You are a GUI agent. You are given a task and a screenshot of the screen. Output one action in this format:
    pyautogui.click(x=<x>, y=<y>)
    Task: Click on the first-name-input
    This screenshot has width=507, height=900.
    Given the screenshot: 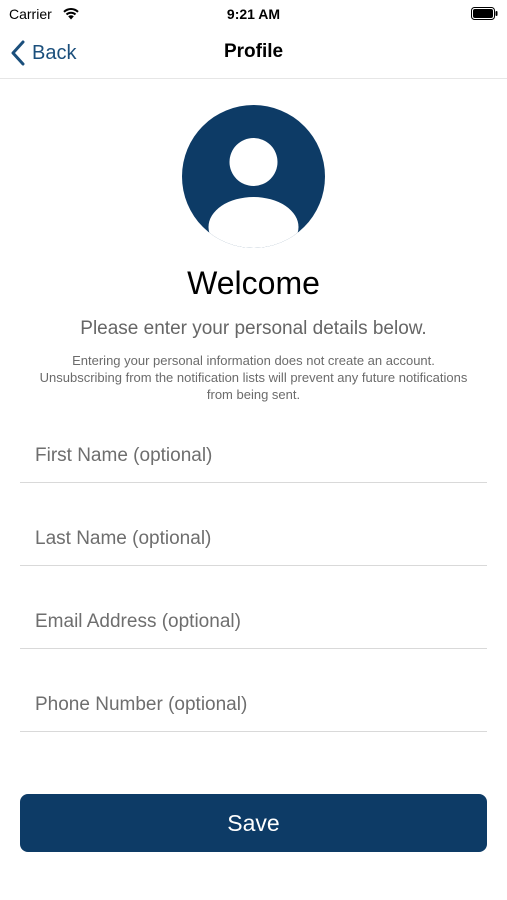 What is the action you would take?
    pyautogui.click(x=256, y=456)
    